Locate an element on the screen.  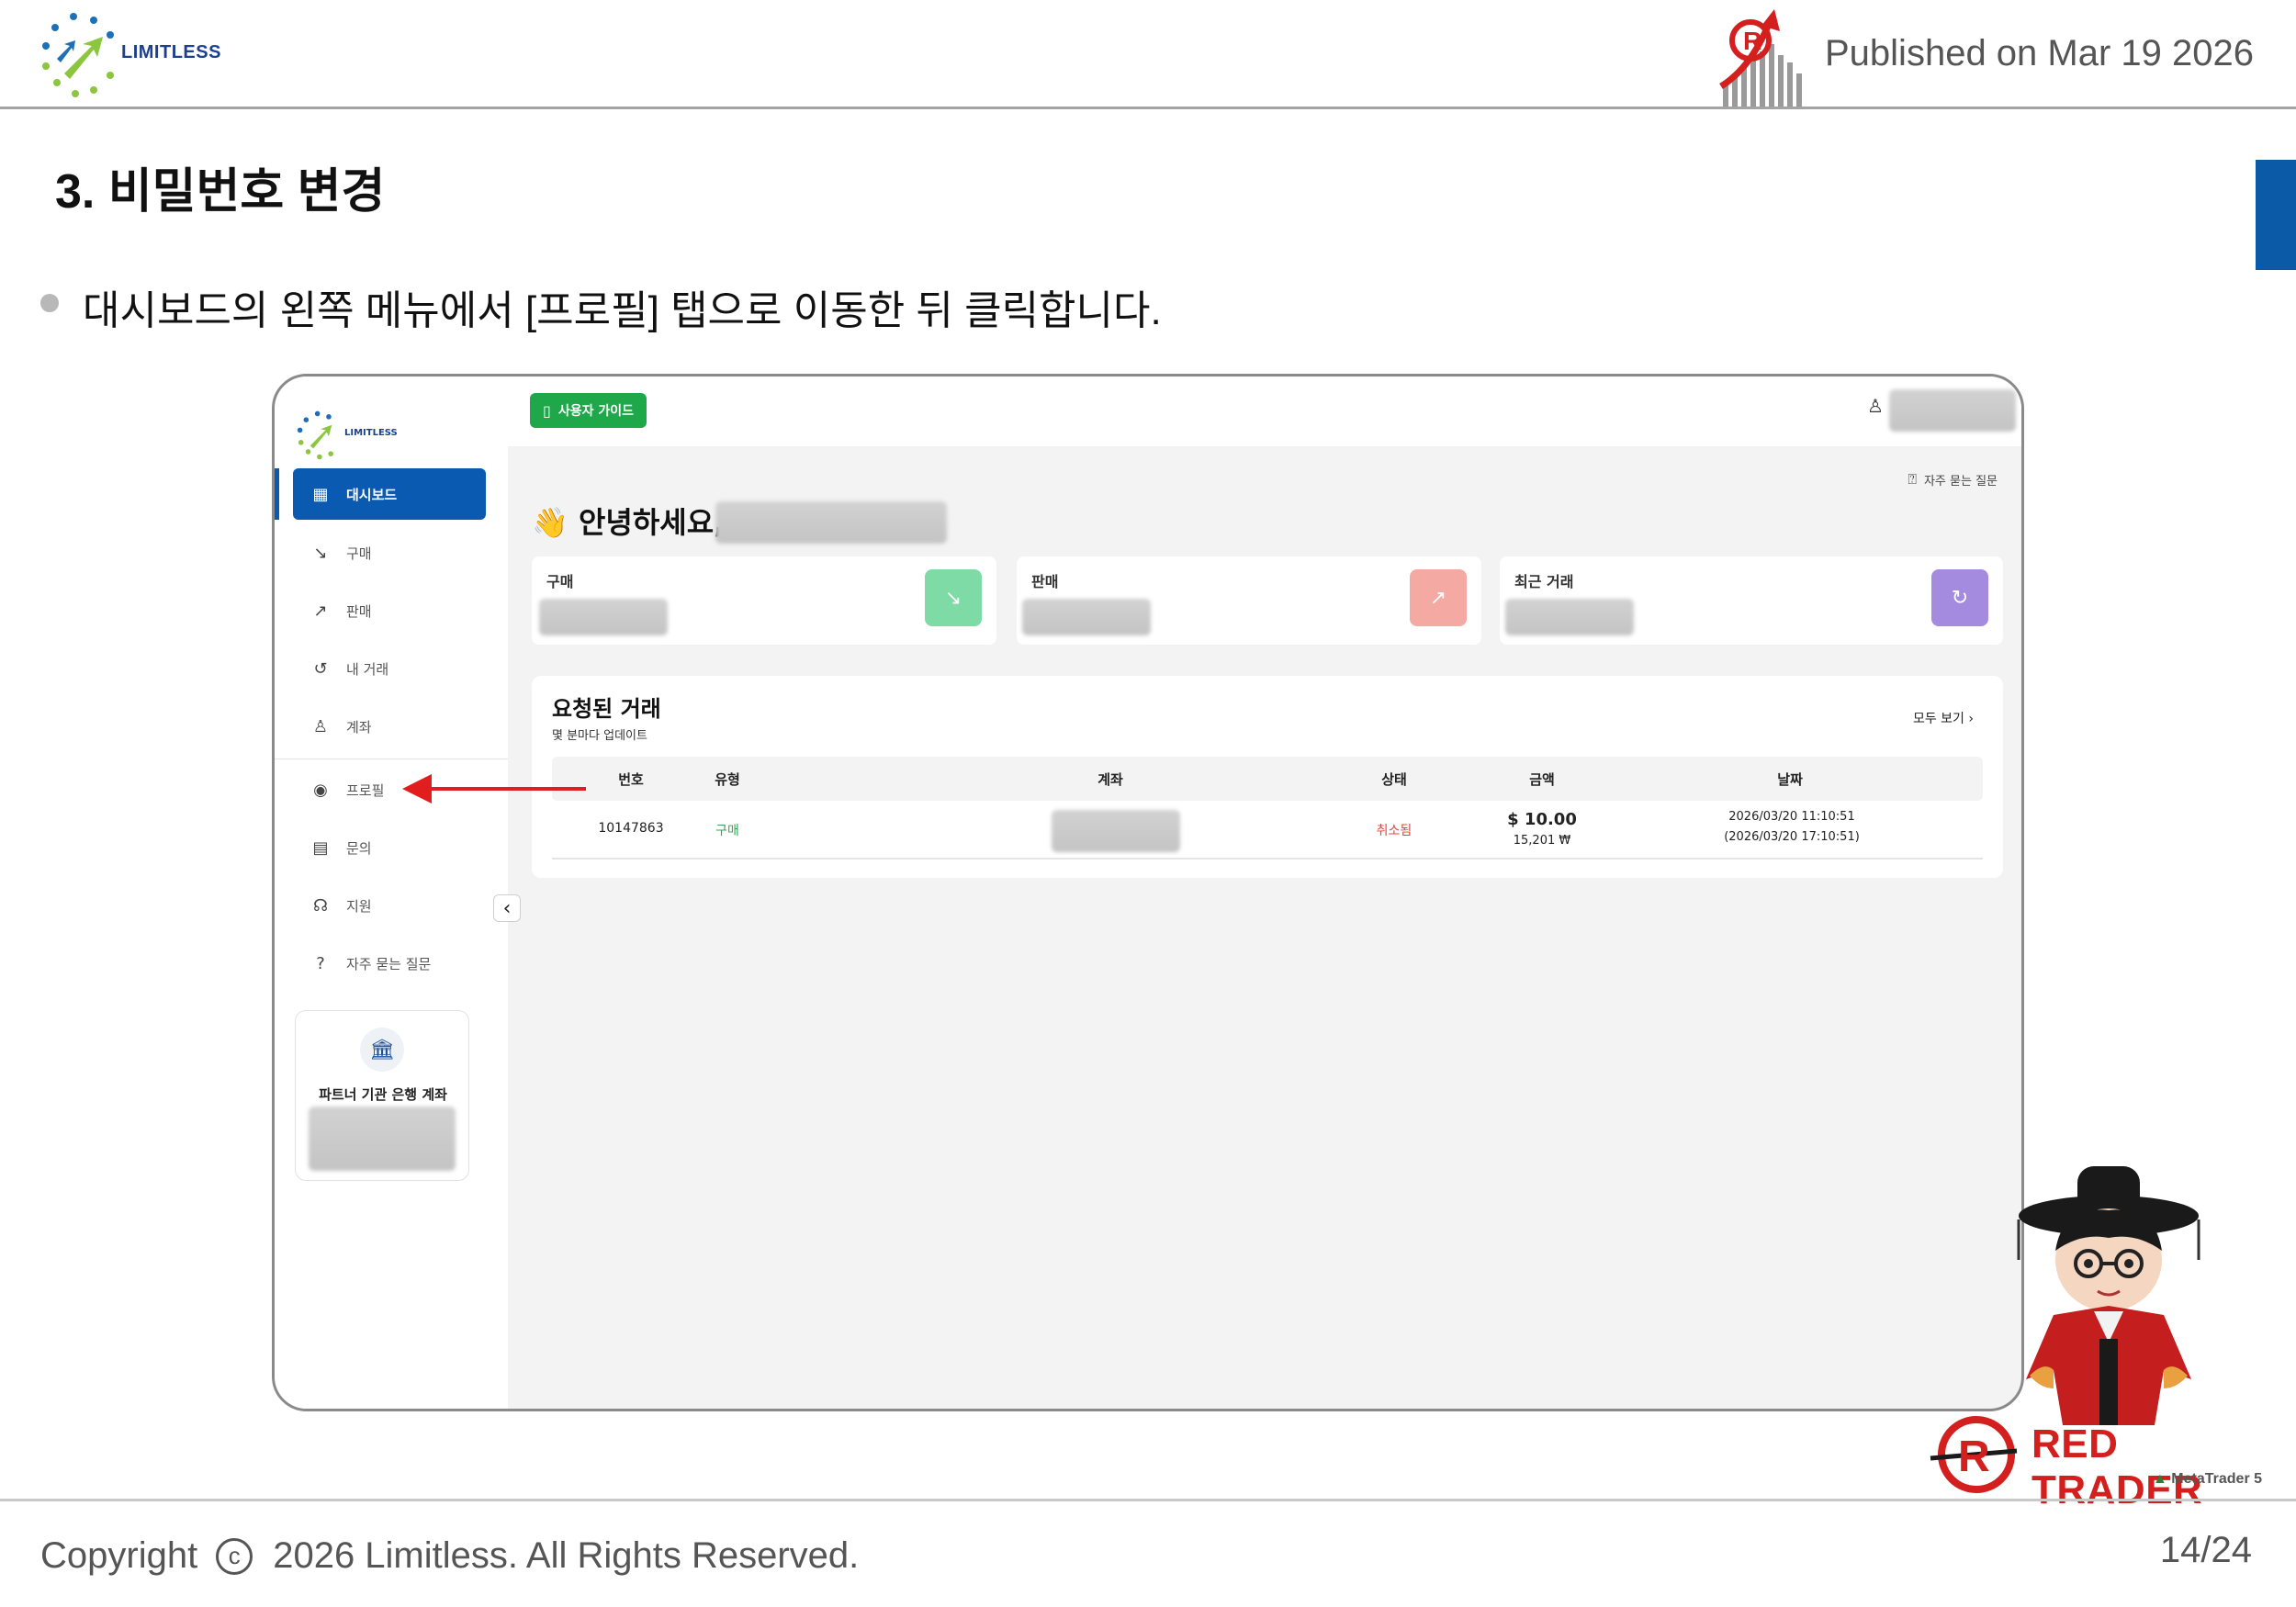
top-bar is located at coordinates (1264, 411).